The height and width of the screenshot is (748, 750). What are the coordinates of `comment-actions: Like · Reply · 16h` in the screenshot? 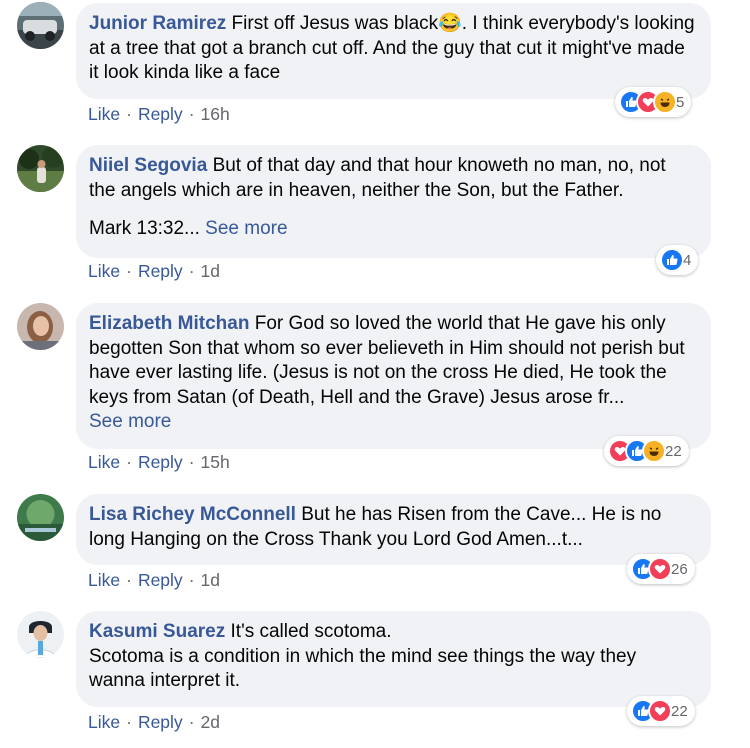 It's located at (159, 114).